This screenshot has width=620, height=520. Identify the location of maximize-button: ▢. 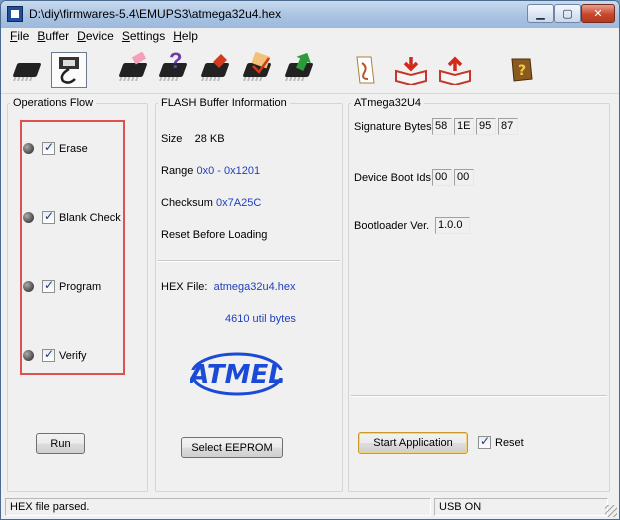
(567, 13).